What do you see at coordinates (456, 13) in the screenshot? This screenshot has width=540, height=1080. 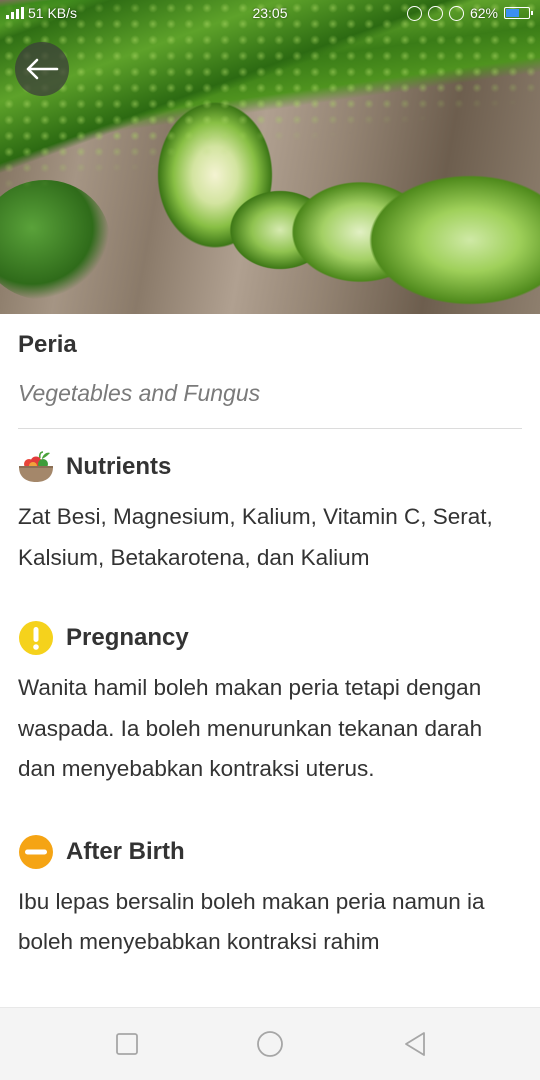 I see `alarm-icon` at bounding box center [456, 13].